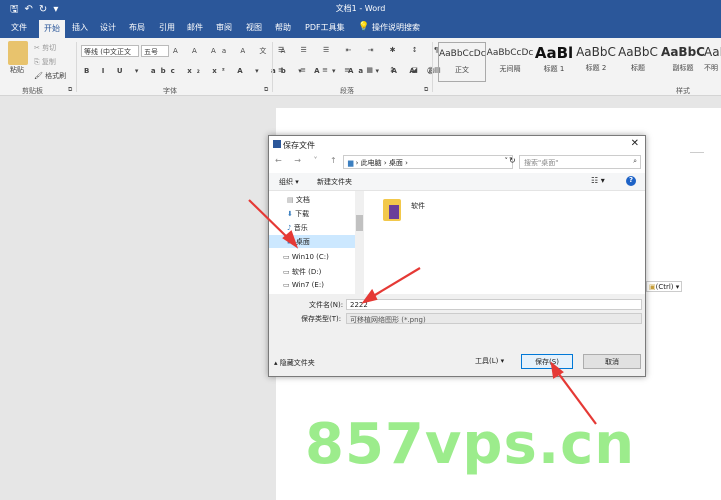 The image size is (721, 500). I want to click on arrow-to-desktop, so click(269, 220).